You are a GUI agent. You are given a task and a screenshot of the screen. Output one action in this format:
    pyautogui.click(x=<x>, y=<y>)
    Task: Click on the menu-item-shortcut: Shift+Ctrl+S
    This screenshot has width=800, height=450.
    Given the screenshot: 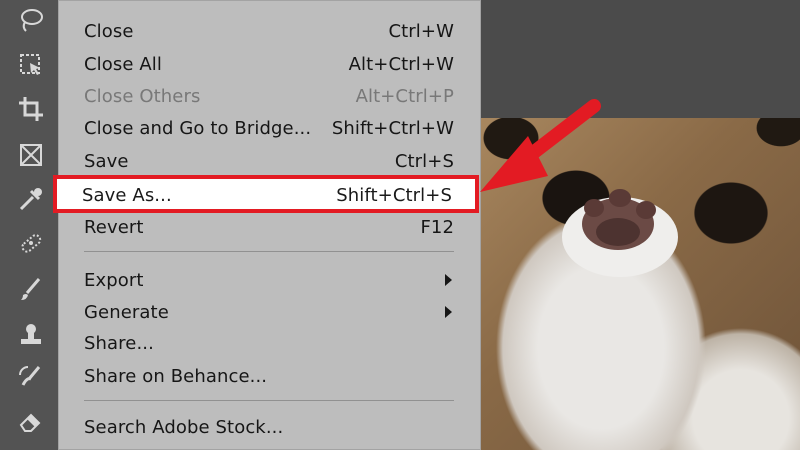 What is the action you would take?
    pyautogui.click(x=394, y=195)
    